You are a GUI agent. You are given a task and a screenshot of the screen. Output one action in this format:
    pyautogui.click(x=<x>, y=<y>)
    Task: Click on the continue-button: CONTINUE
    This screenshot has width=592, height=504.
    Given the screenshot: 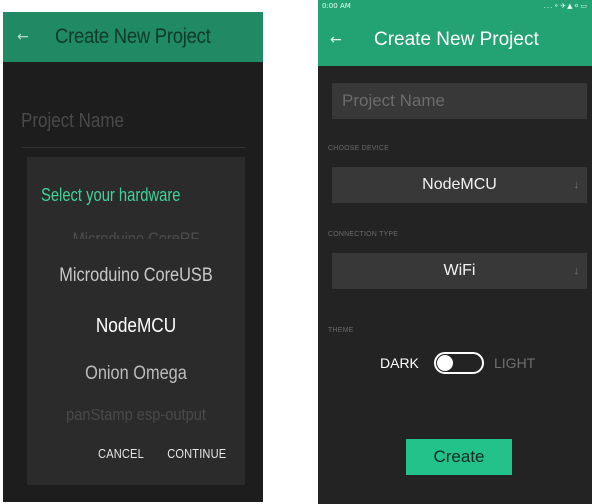 What is the action you would take?
    pyautogui.click(x=196, y=453)
    